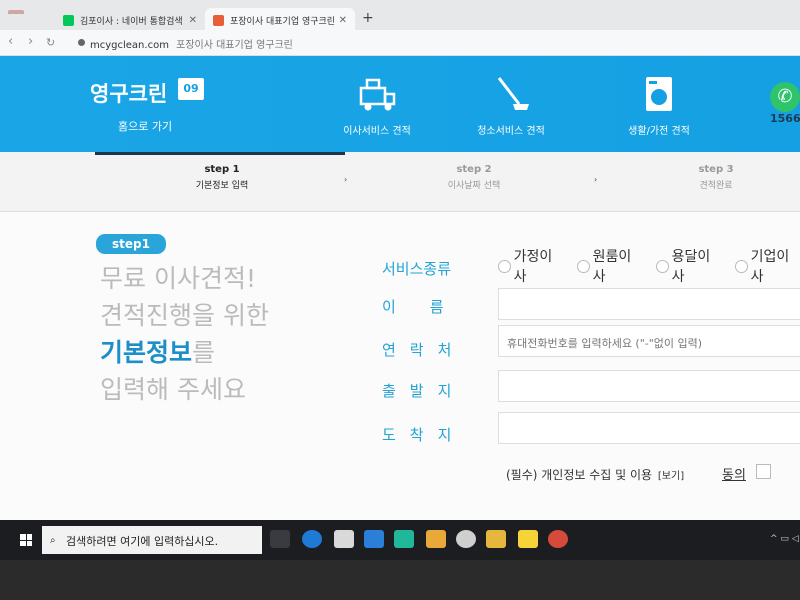 The image size is (800, 600). Describe the element at coordinates (53, 540) in the screenshot. I see `search-icon: ⌕` at that location.